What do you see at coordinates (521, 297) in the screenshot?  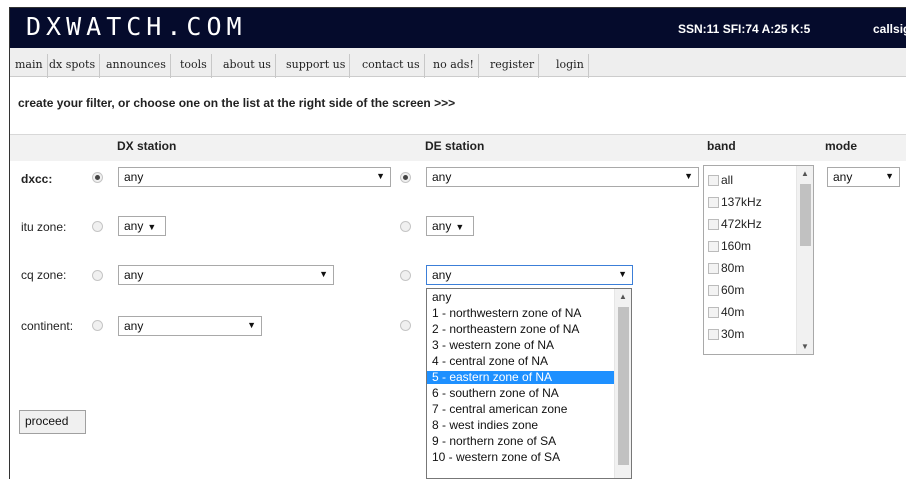 I see `cq-option: any` at bounding box center [521, 297].